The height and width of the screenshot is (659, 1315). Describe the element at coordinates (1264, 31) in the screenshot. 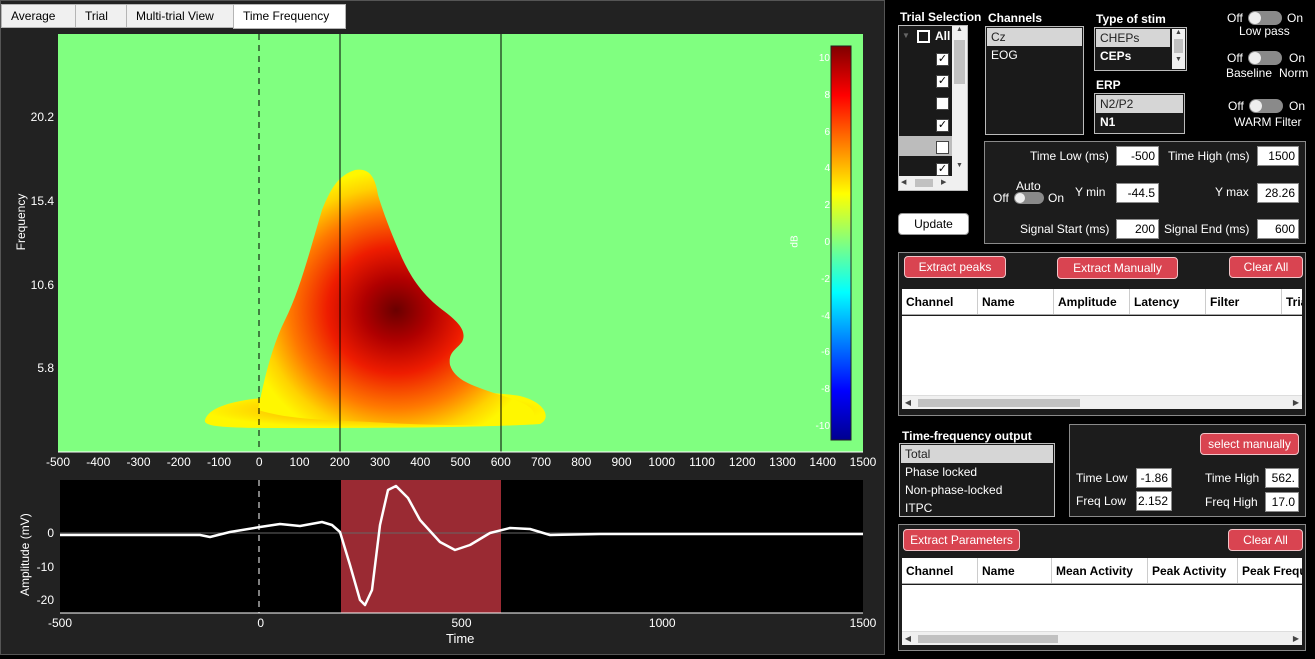

I see `lowpass-label: Low pass` at that location.